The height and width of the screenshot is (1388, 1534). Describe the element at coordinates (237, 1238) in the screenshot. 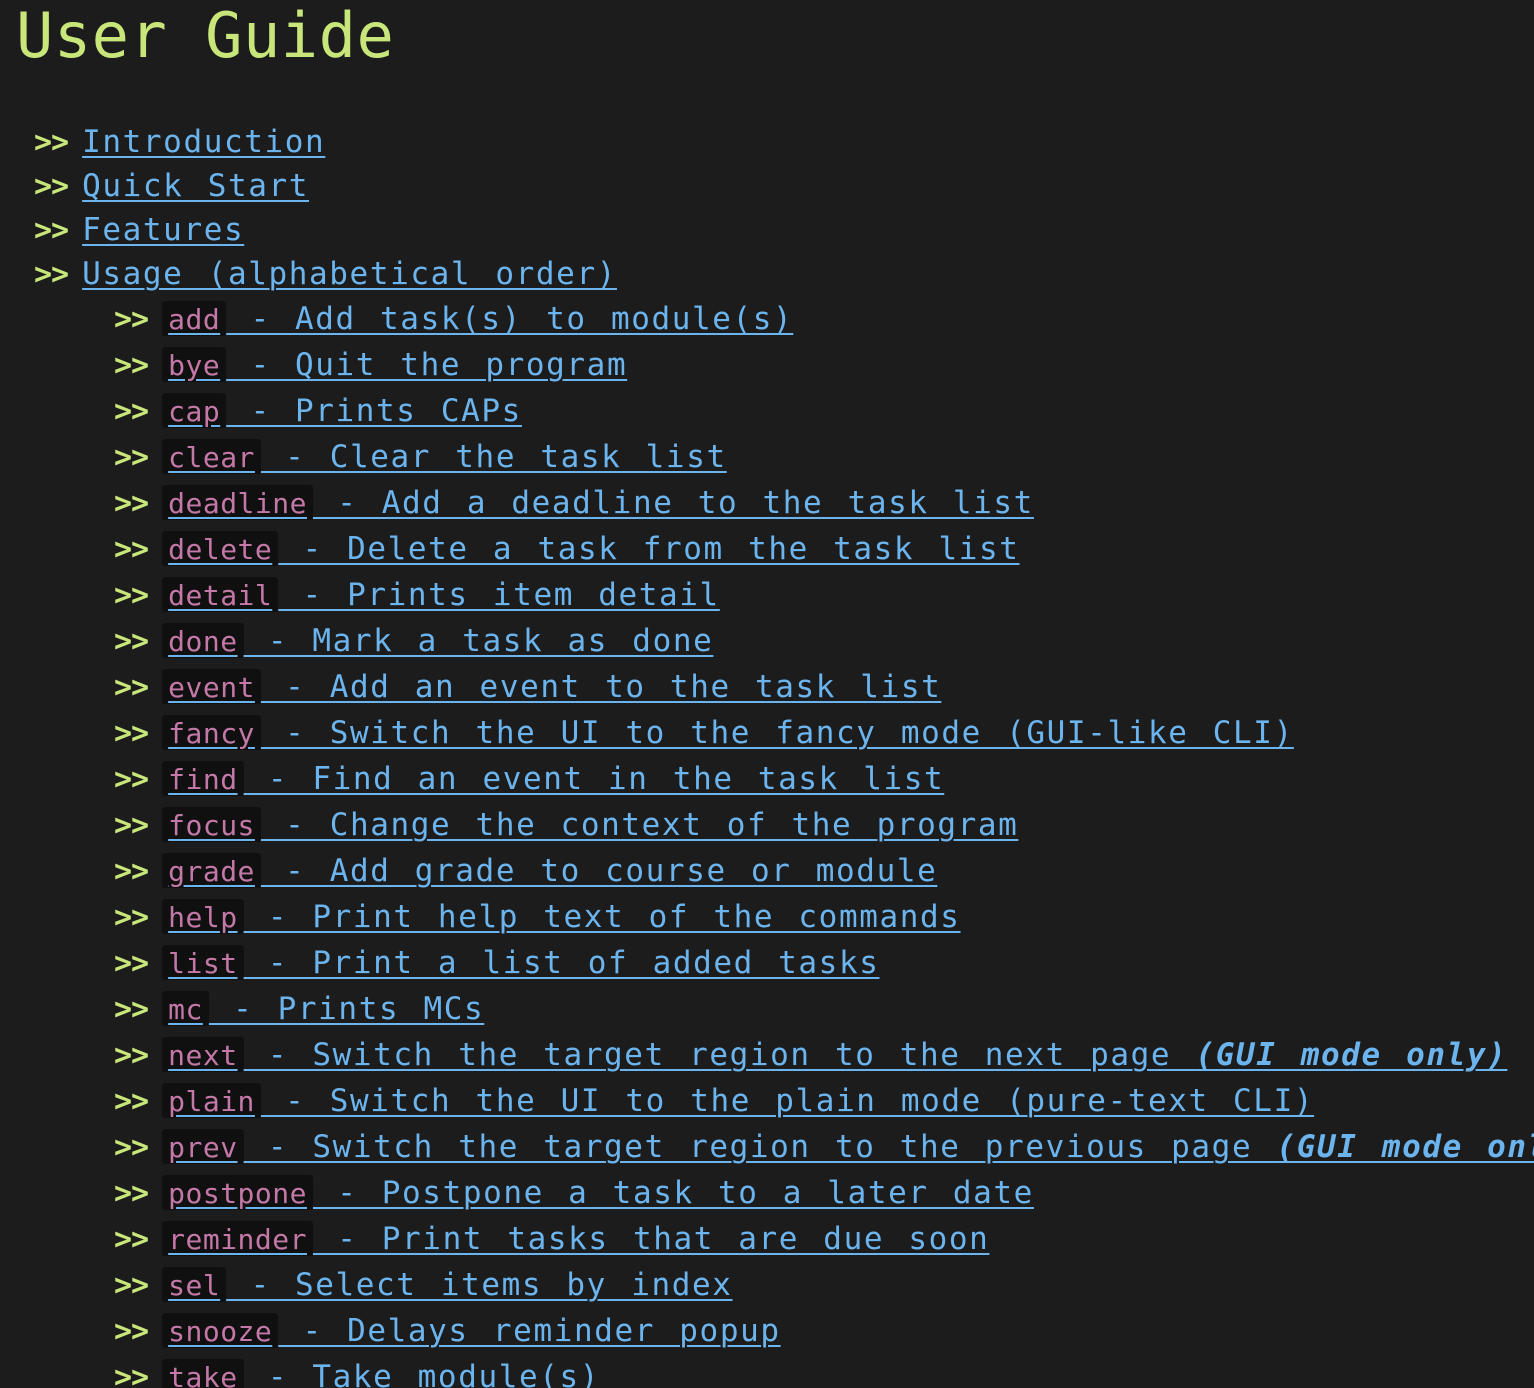

I see `command-name: reminder` at that location.